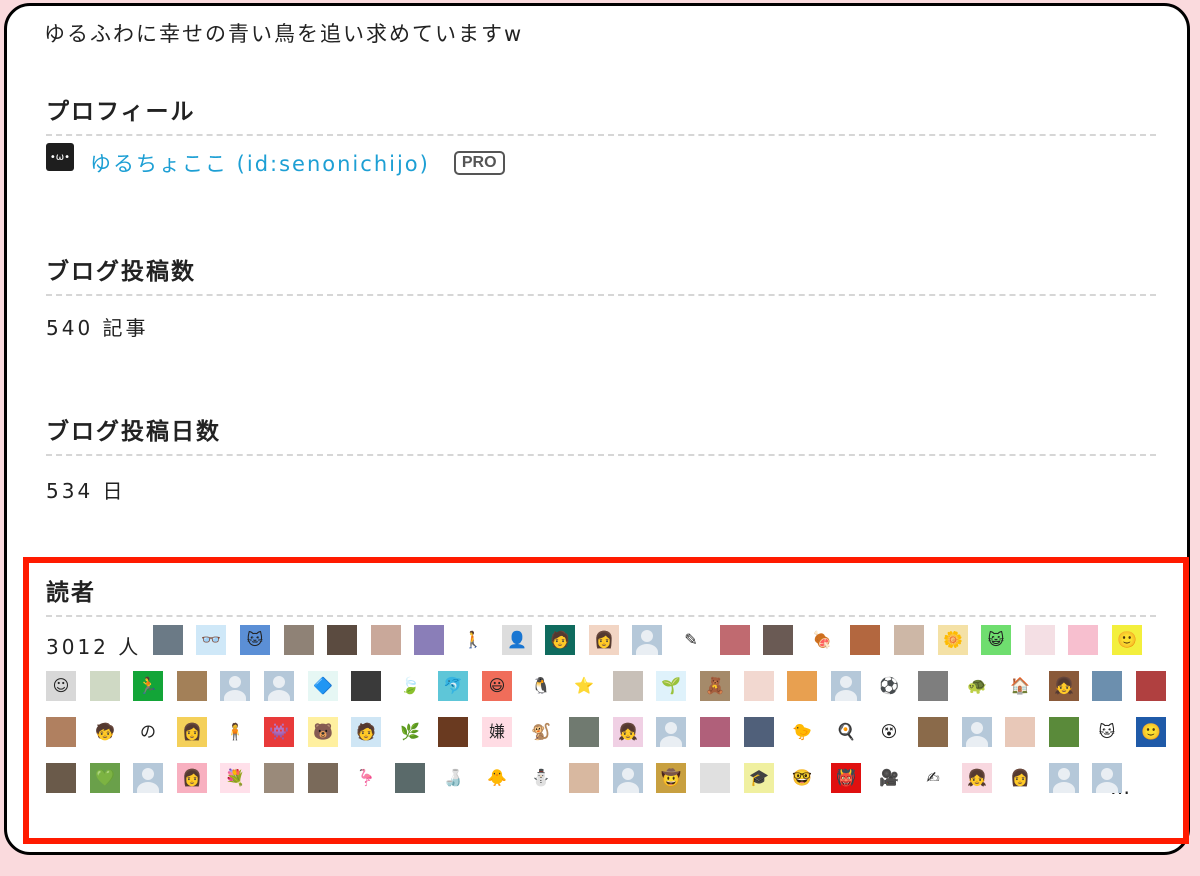 This screenshot has width=1200, height=876. Describe the element at coordinates (802, 732) in the screenshot. I see `reader-chick-icon: 🐤` at that location.